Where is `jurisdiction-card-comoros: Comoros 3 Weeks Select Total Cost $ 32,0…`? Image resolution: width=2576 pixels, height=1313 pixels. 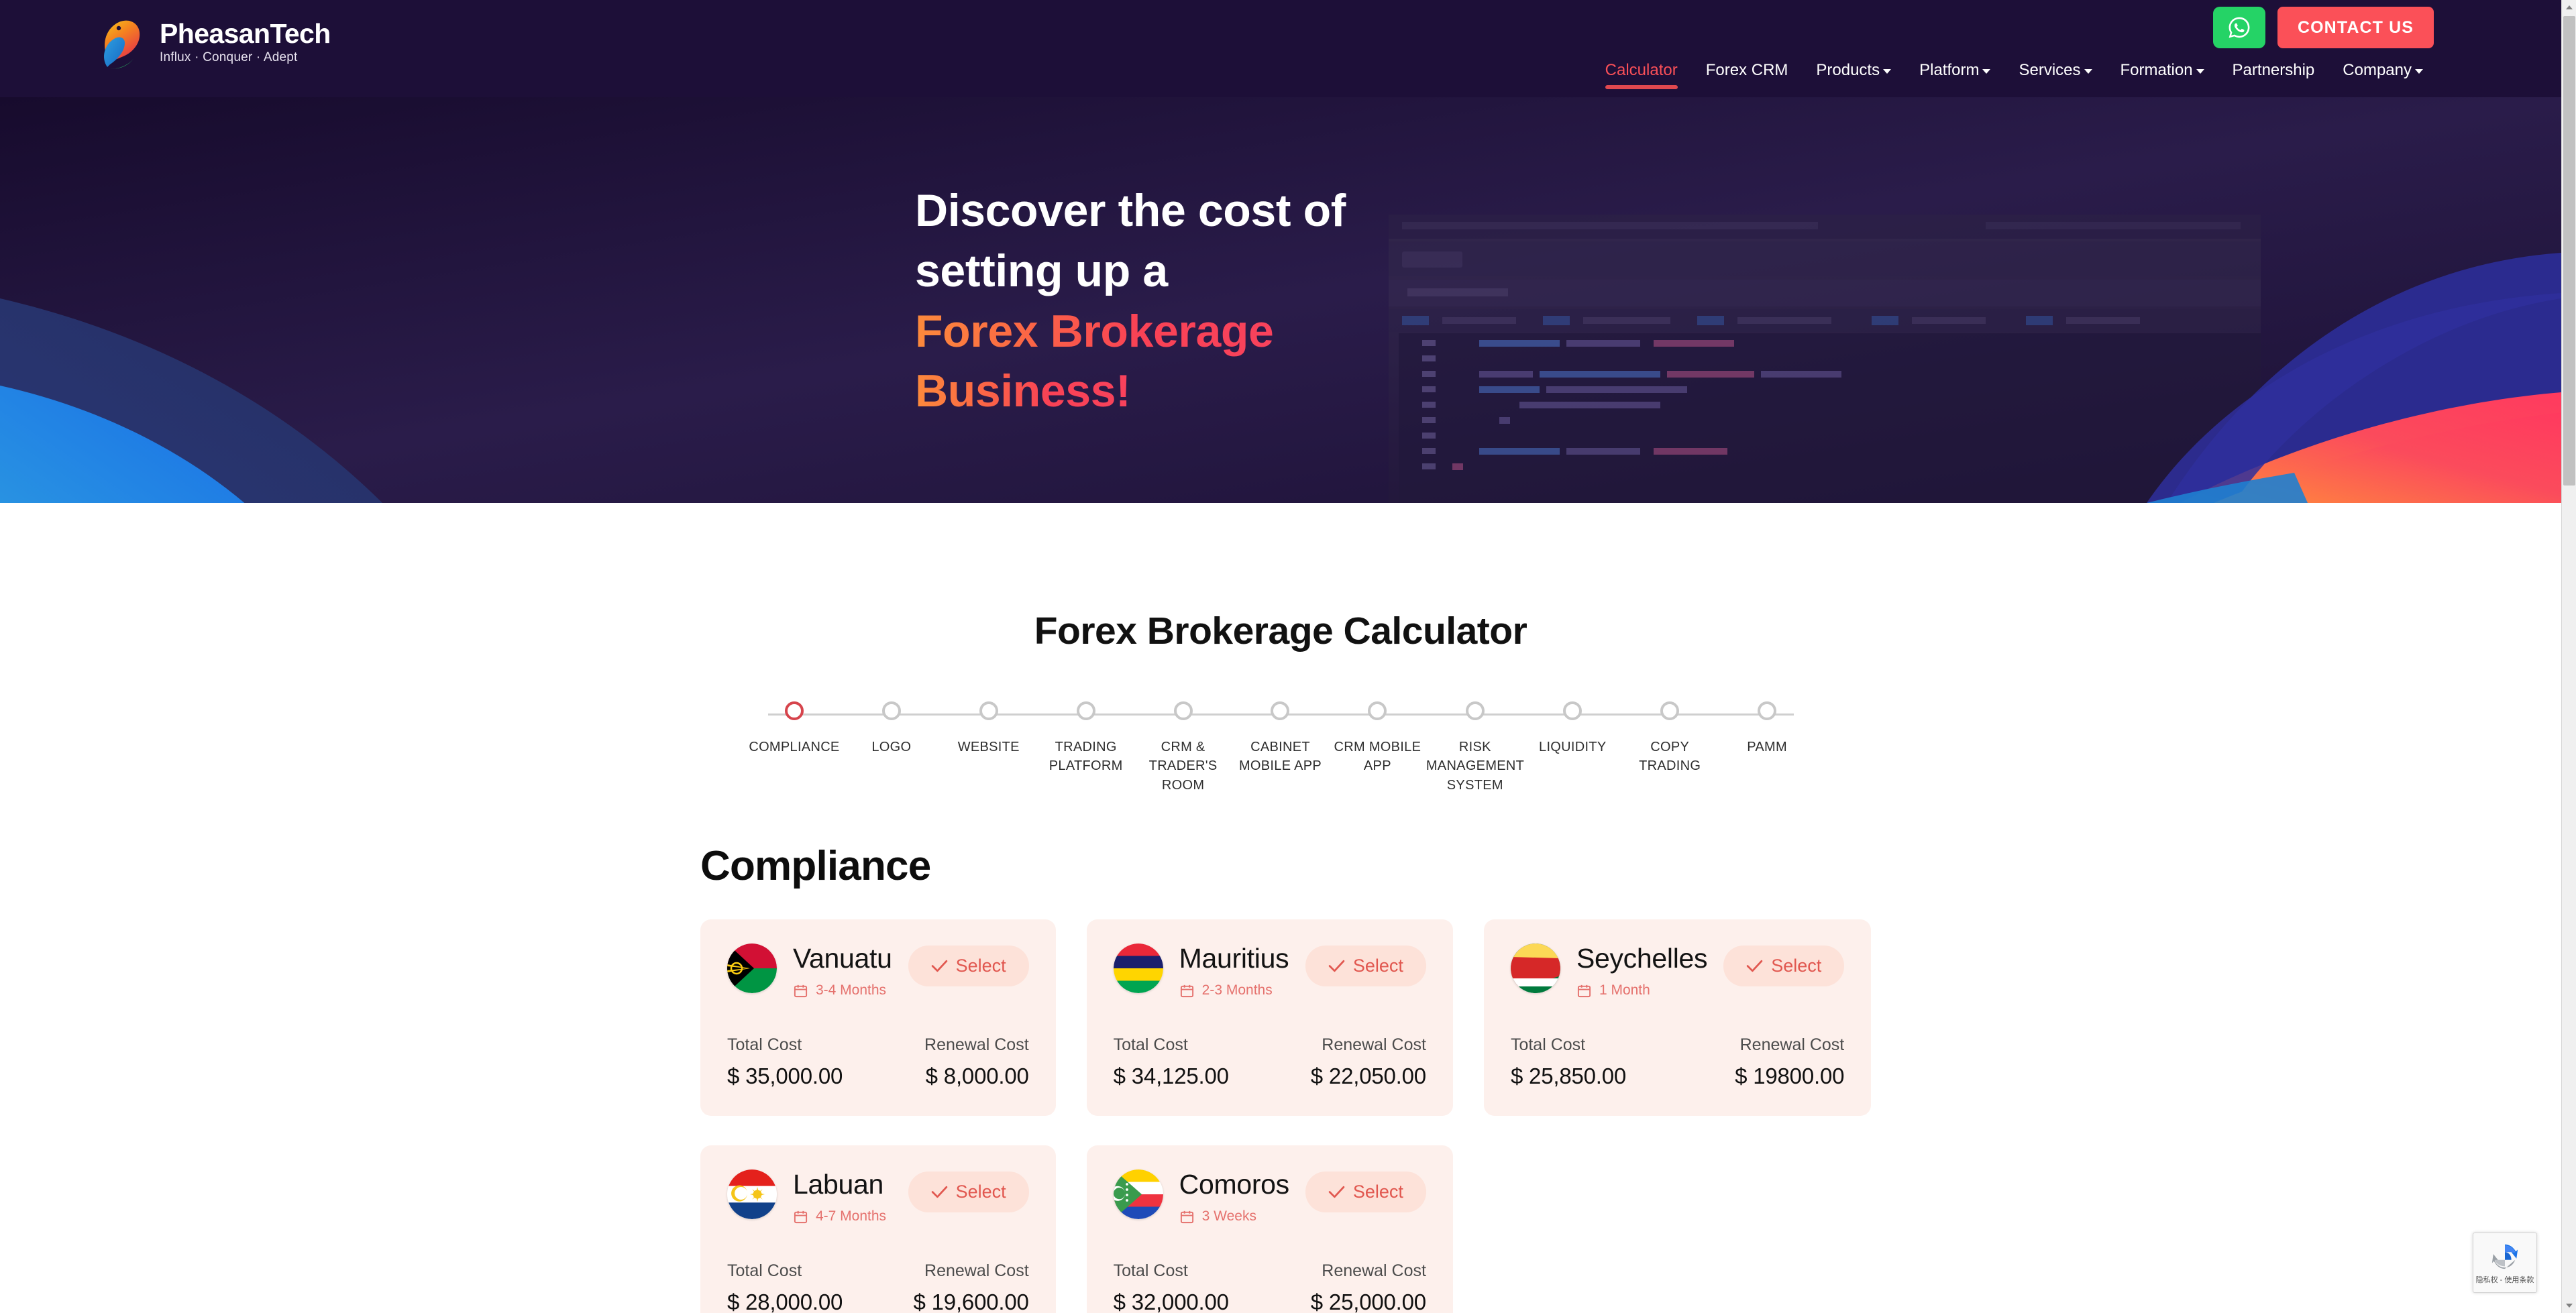 jurisdiction-card-comoros: Comoros 3 Weeks Select Total Cost $ 32,0… is located at coordinates (1269, 1229).